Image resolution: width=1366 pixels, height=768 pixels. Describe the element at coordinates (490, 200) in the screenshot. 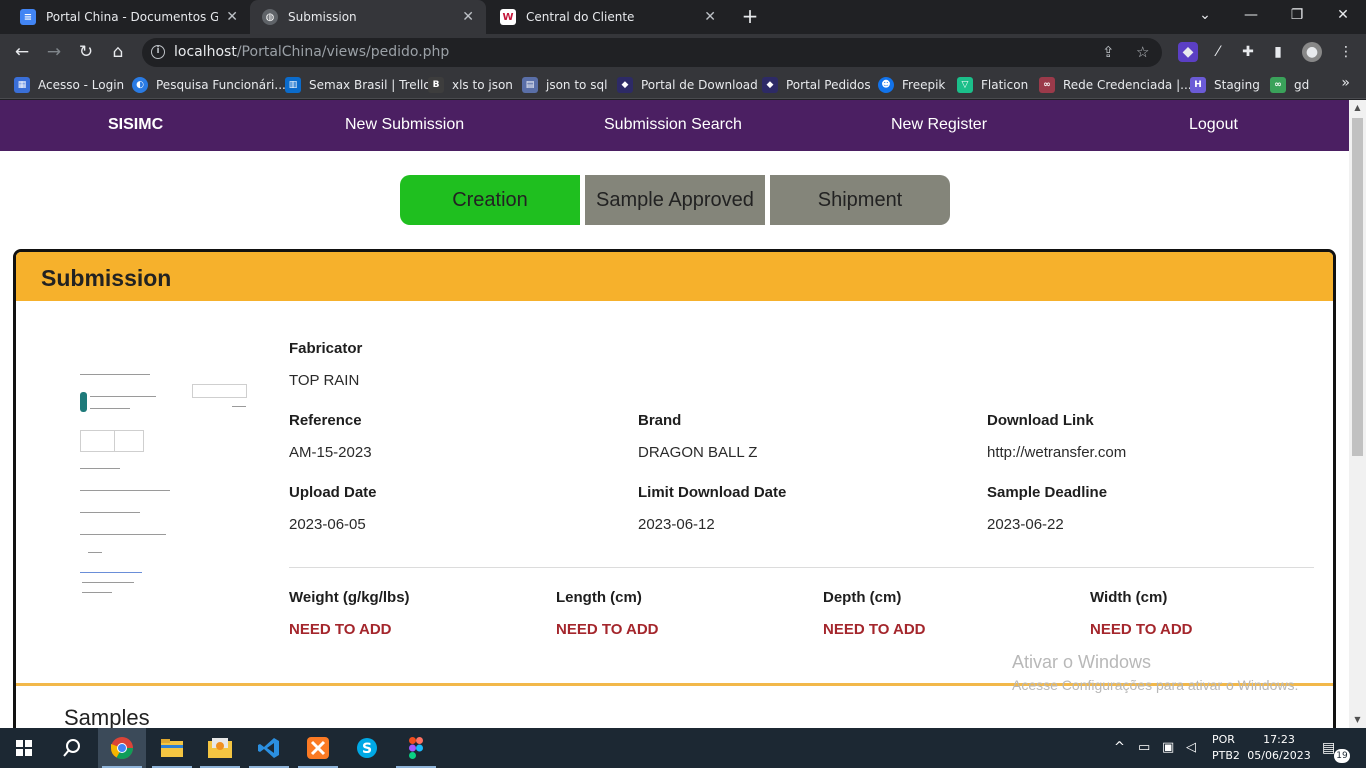

I see `step-creation: Creation` at that location.